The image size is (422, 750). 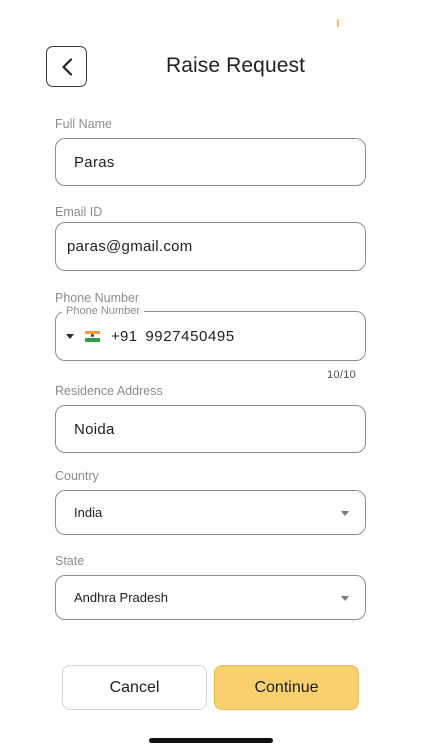 What do you see at coordinates (210, 512) in the screenshot?
I see `country-select: India` at bounding box center [210, 512].